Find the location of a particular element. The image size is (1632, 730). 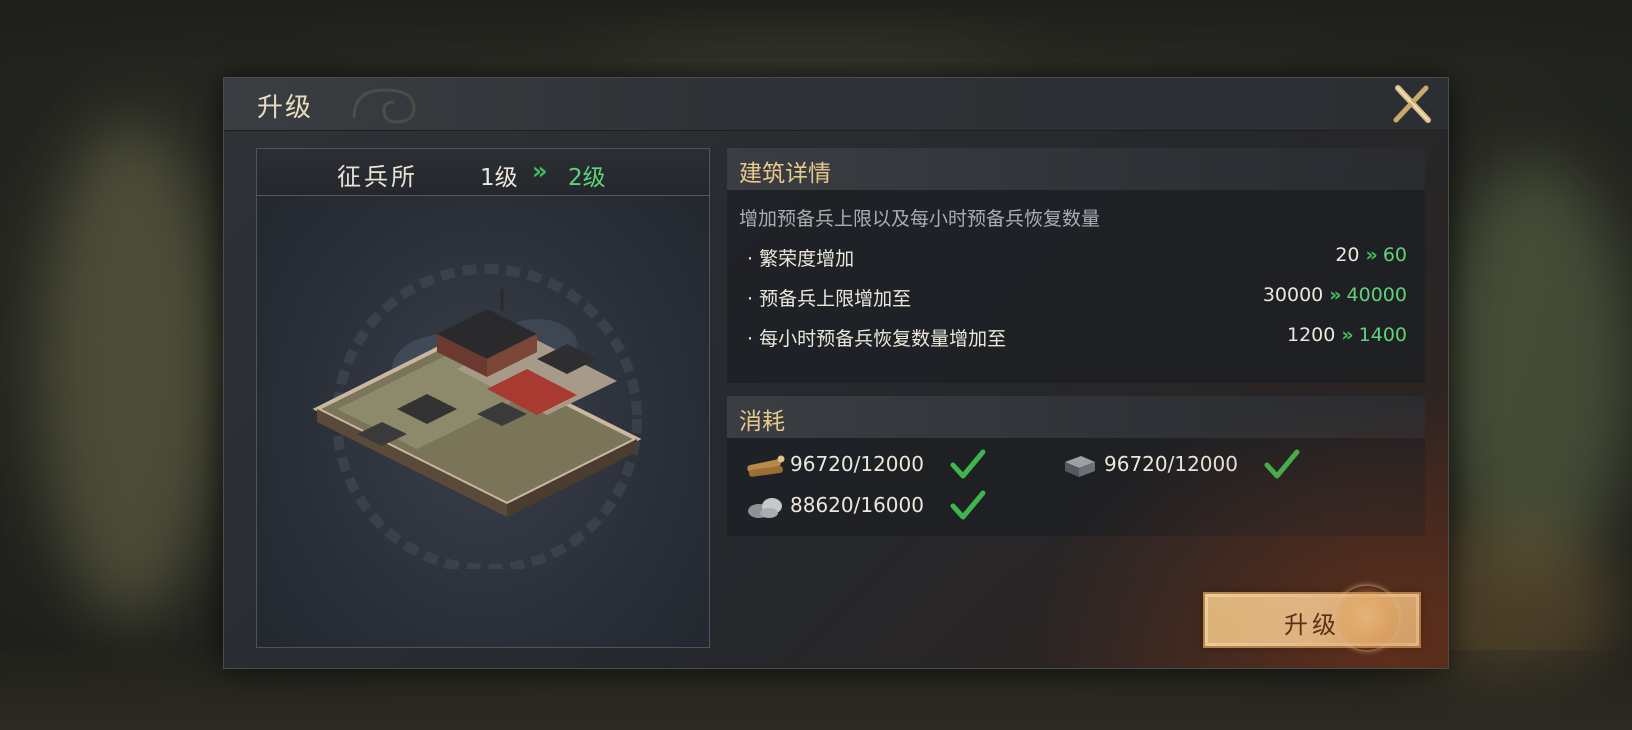

stat-values: 20» 60 is located at coordinates (1371, 255).